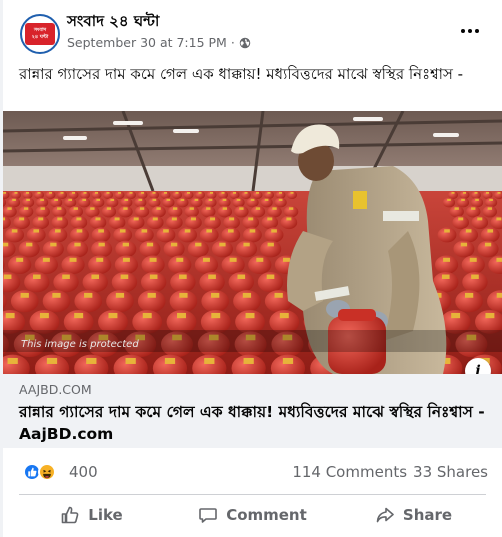  Describe the element at coordinates (83, 472) in the screenshot. I see `reaction-count: 400` at that location.